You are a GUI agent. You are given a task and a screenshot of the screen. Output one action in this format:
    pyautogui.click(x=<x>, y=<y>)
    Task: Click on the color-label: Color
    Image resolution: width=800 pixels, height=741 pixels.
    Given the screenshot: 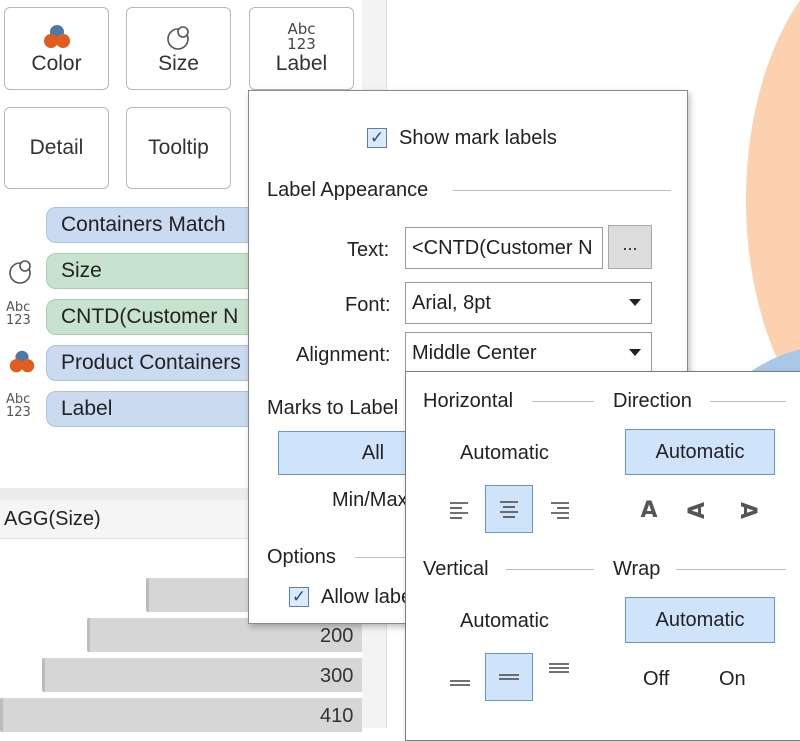 What is the action you would take?
    pyautogui.click(x=56, y=63)
    